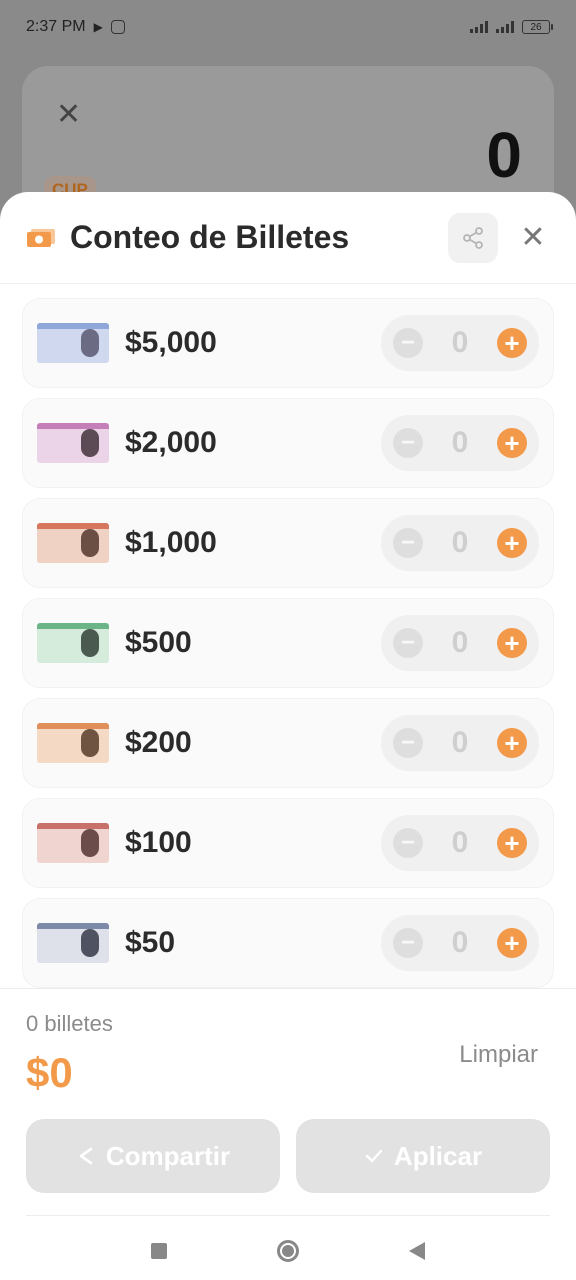 The image size is (576, 1280). I want to click on status-icons-right: 26, so click(511, 27).